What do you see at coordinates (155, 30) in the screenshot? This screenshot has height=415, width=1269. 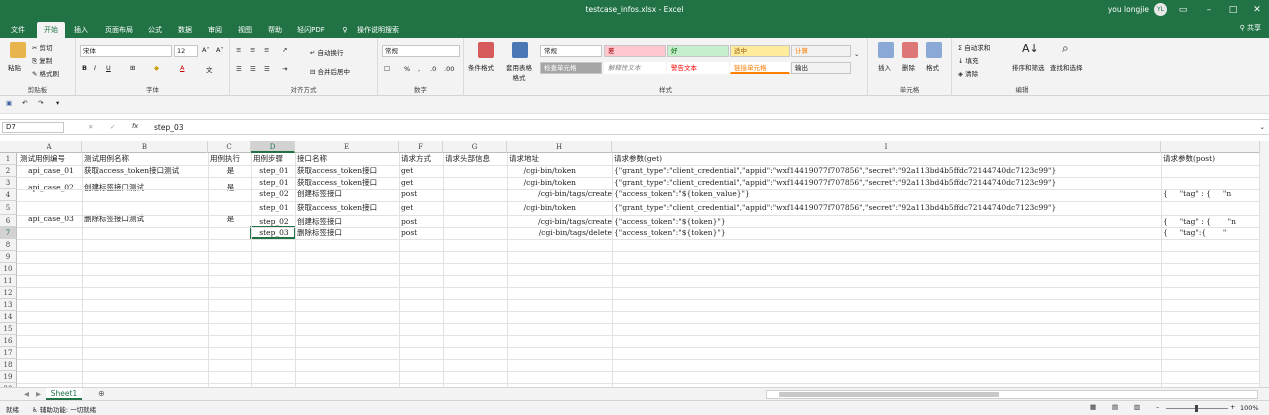 I see `tab-formulas: 公式` at bounding box center [155, 30].